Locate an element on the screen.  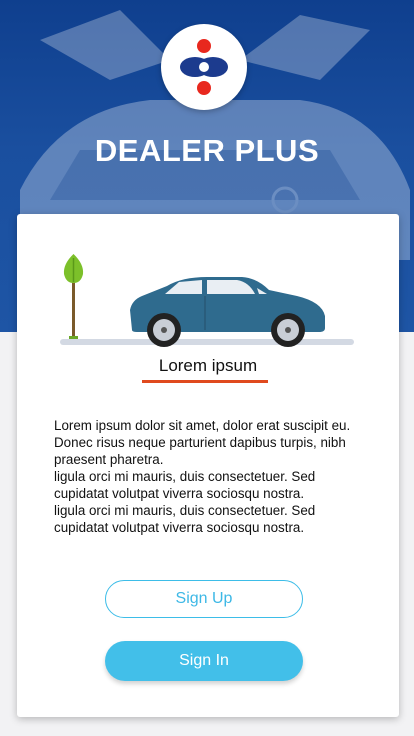
car-illustration is located at coordinates (207, 300).